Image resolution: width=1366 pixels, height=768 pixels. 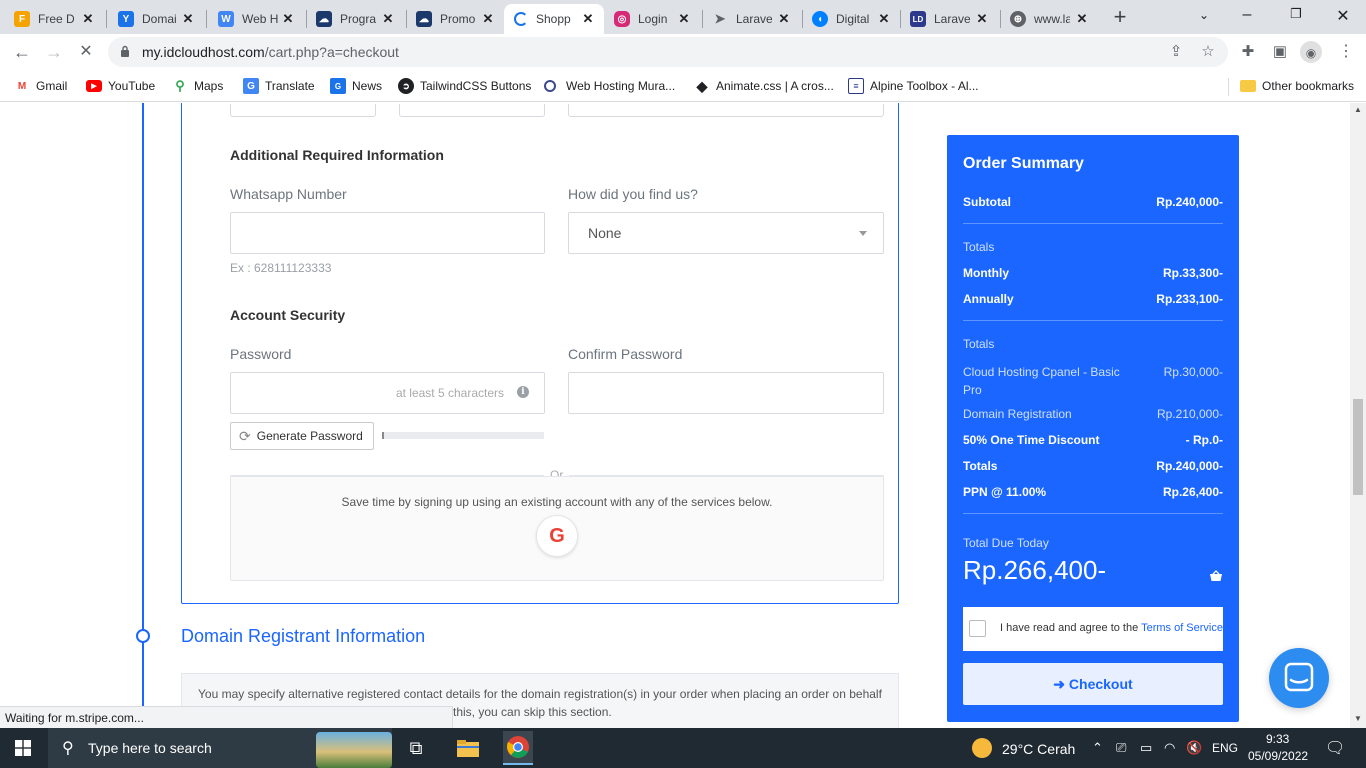 I want to click on menu-icon: ⋮, so click(x=1346, y=52).